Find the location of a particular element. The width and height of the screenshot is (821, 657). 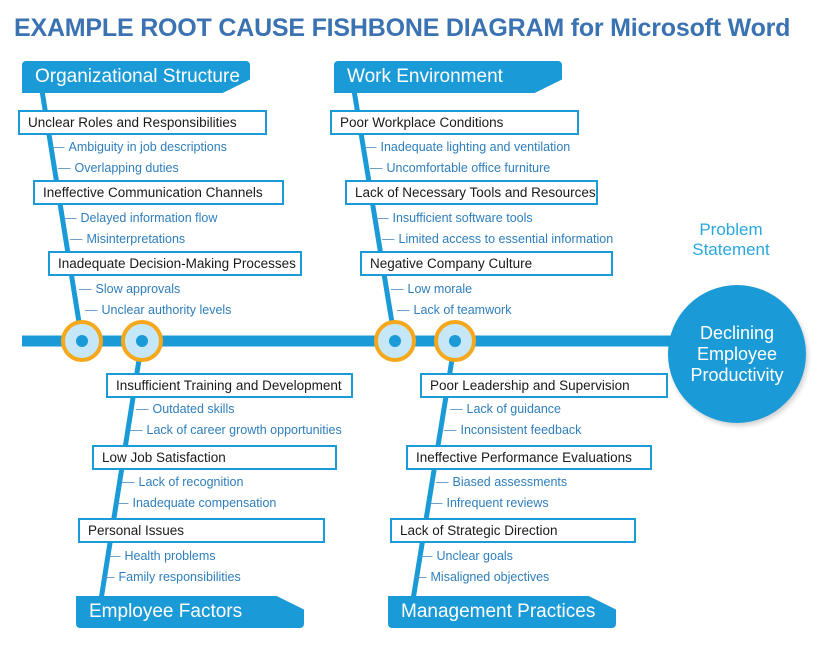

cause-label: Insufficient Training and Development is located at coordinates (229, 385).